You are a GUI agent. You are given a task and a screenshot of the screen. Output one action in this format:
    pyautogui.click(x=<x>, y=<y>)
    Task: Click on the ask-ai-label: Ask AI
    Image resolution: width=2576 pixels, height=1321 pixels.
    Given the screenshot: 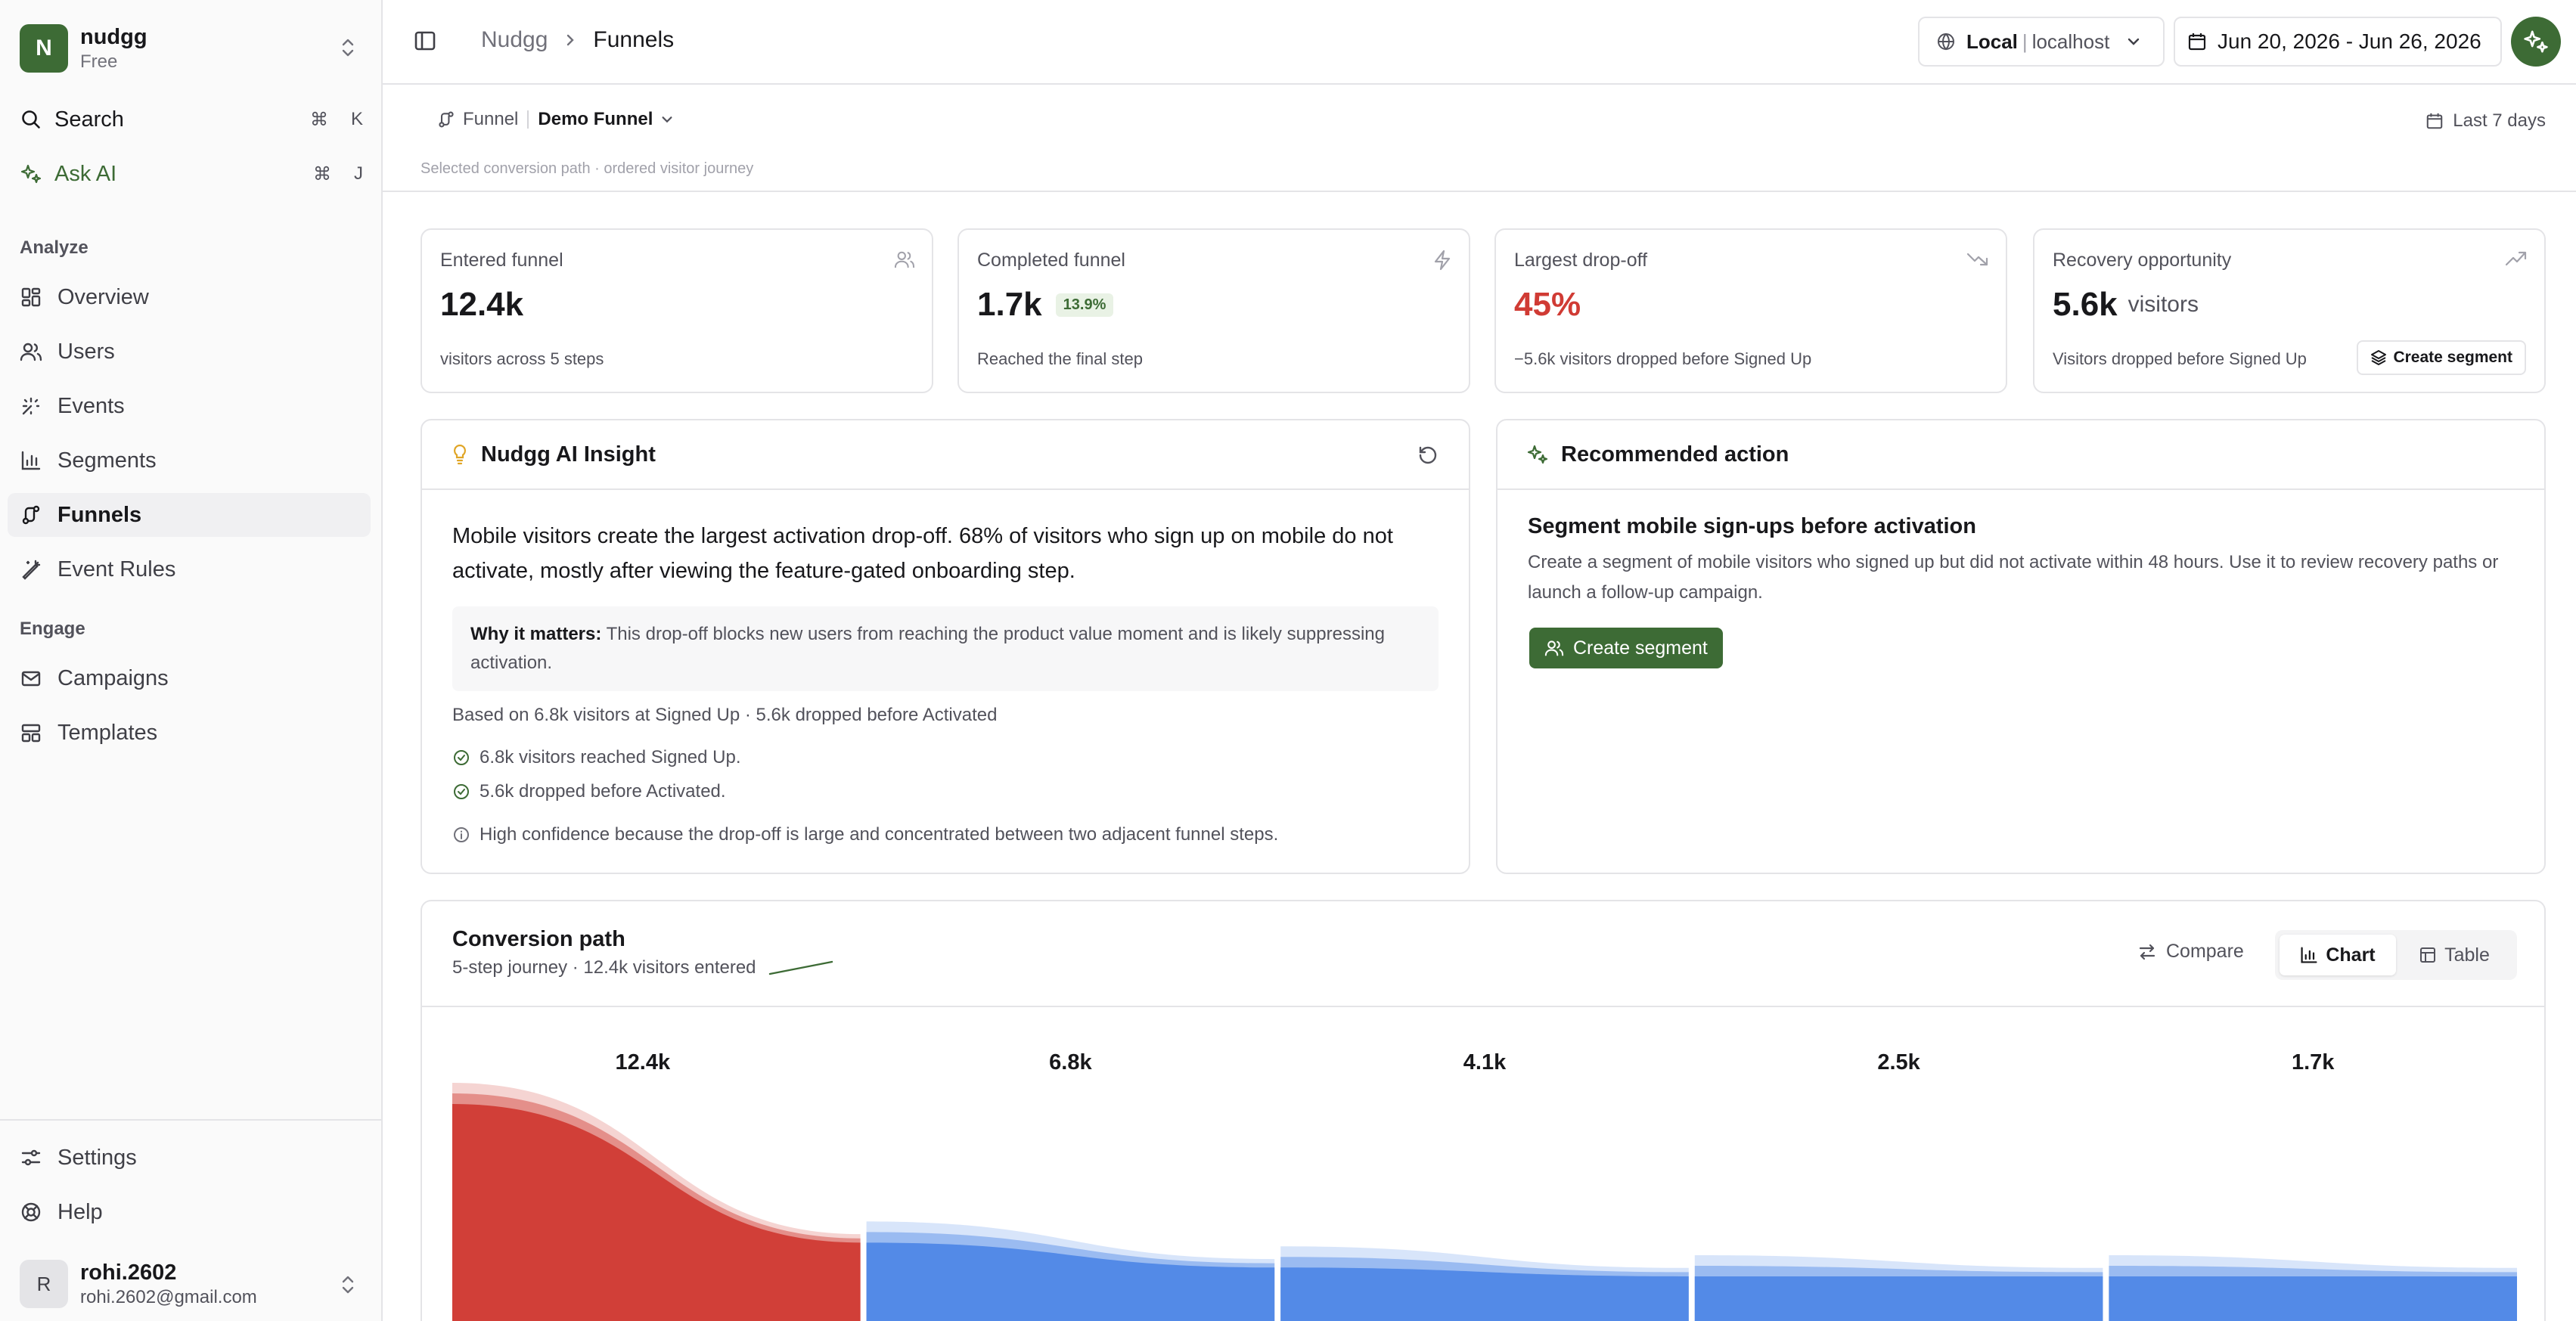 What is the action you would take?
    pyautogui.click(x=85, y=173)
    